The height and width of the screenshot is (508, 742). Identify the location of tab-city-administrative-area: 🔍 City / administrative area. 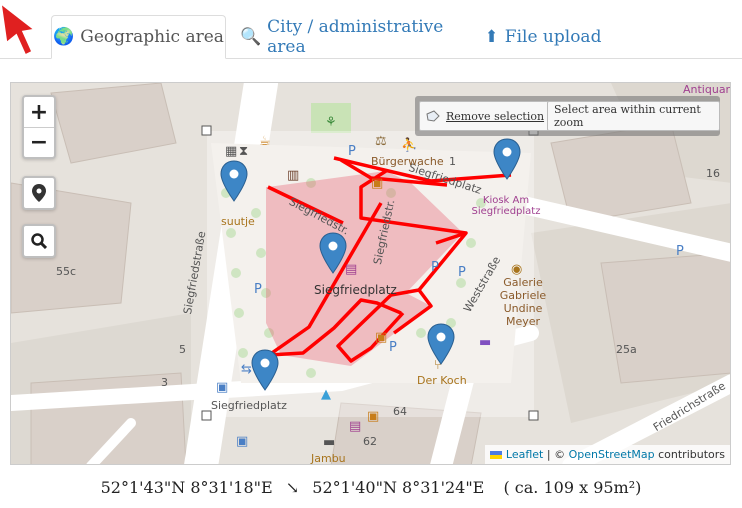
(352, 37).